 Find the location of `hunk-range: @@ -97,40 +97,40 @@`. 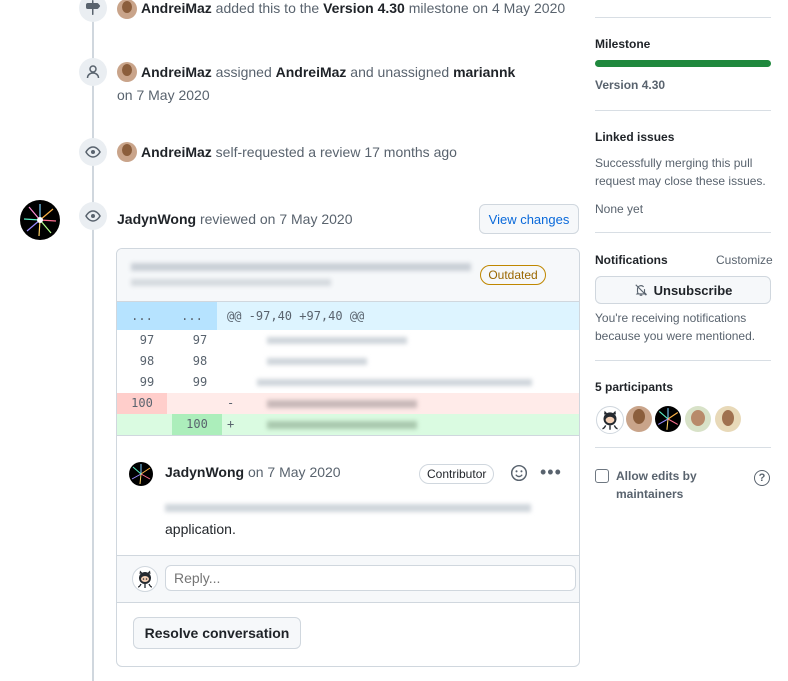

hunk-range: @@ -97,40 +97,40 @@ is located at coordinates (296, 316).